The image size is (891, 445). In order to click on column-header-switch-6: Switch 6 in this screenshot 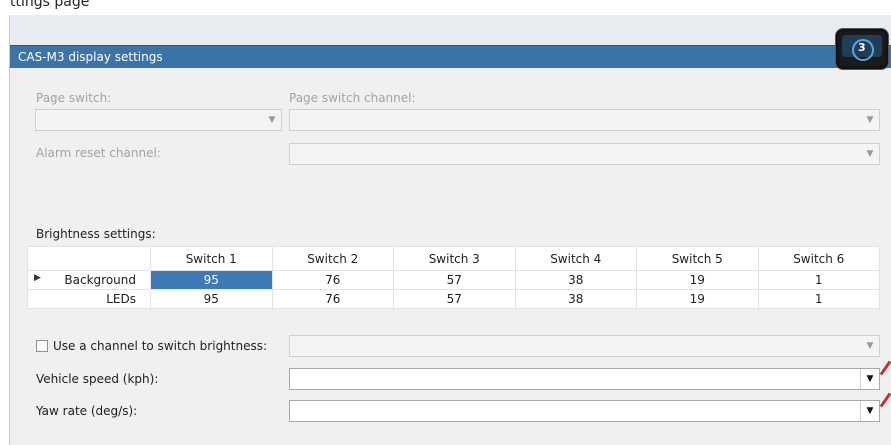, I will do `click(818, 258)`.